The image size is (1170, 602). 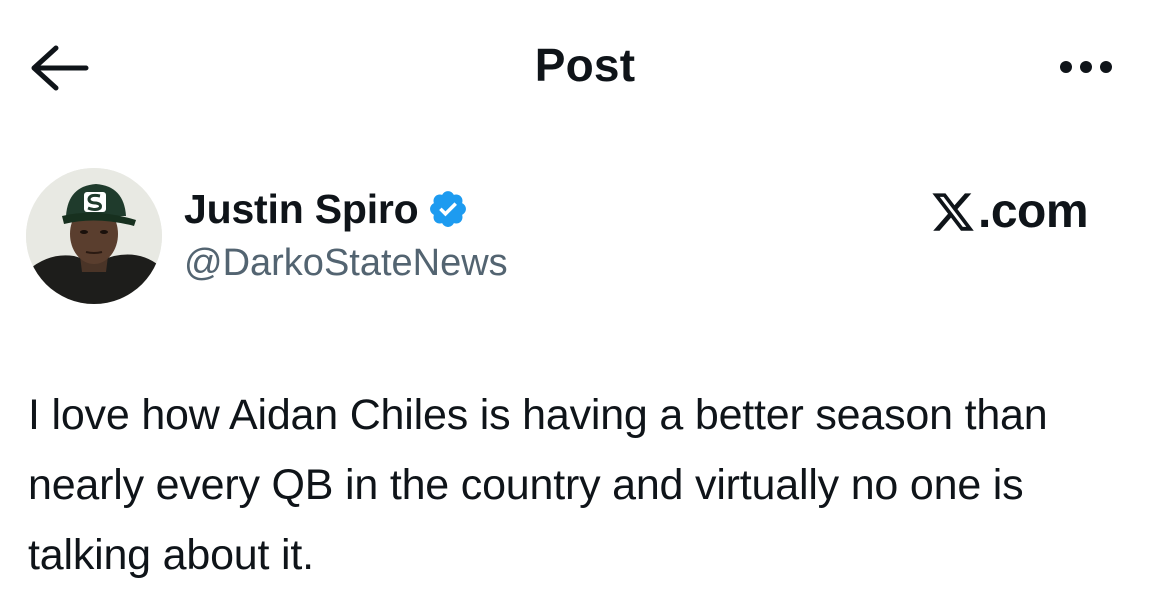 I want to click on author-name-row: Justin Spiro, so click(x=326, y=209).